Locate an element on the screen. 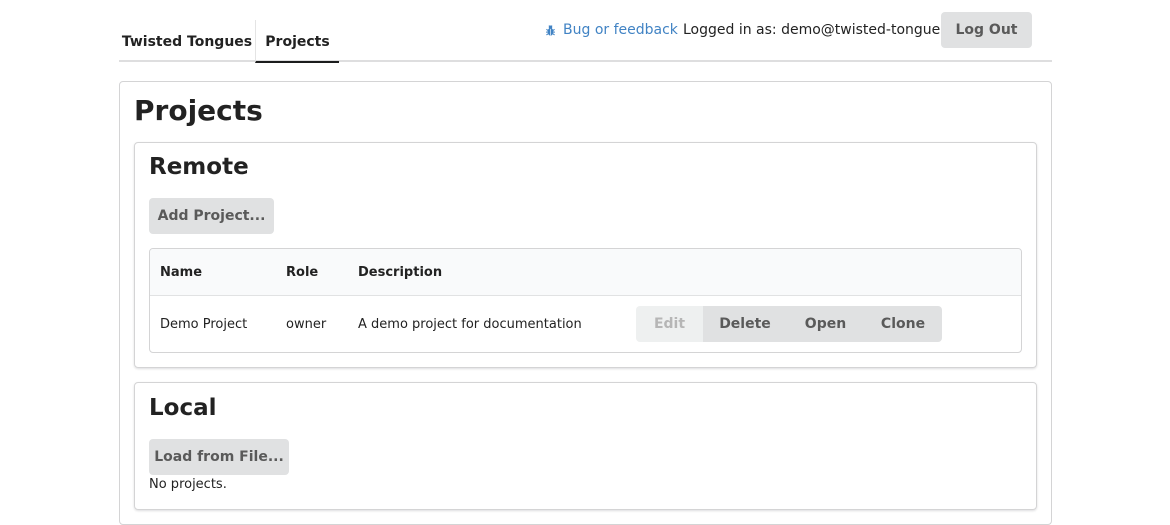  column-header-role: Role is located at coordinates (302, 272).